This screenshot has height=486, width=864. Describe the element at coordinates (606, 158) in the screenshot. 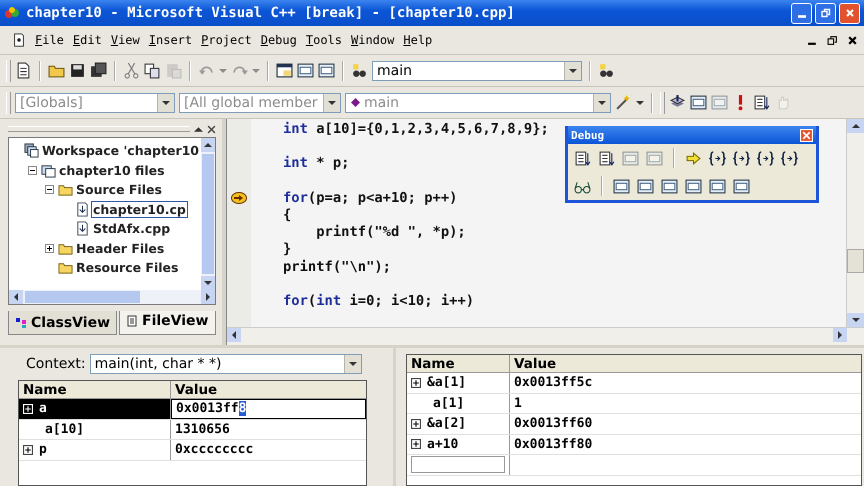

I see `stop-debugging-icon` at that location.